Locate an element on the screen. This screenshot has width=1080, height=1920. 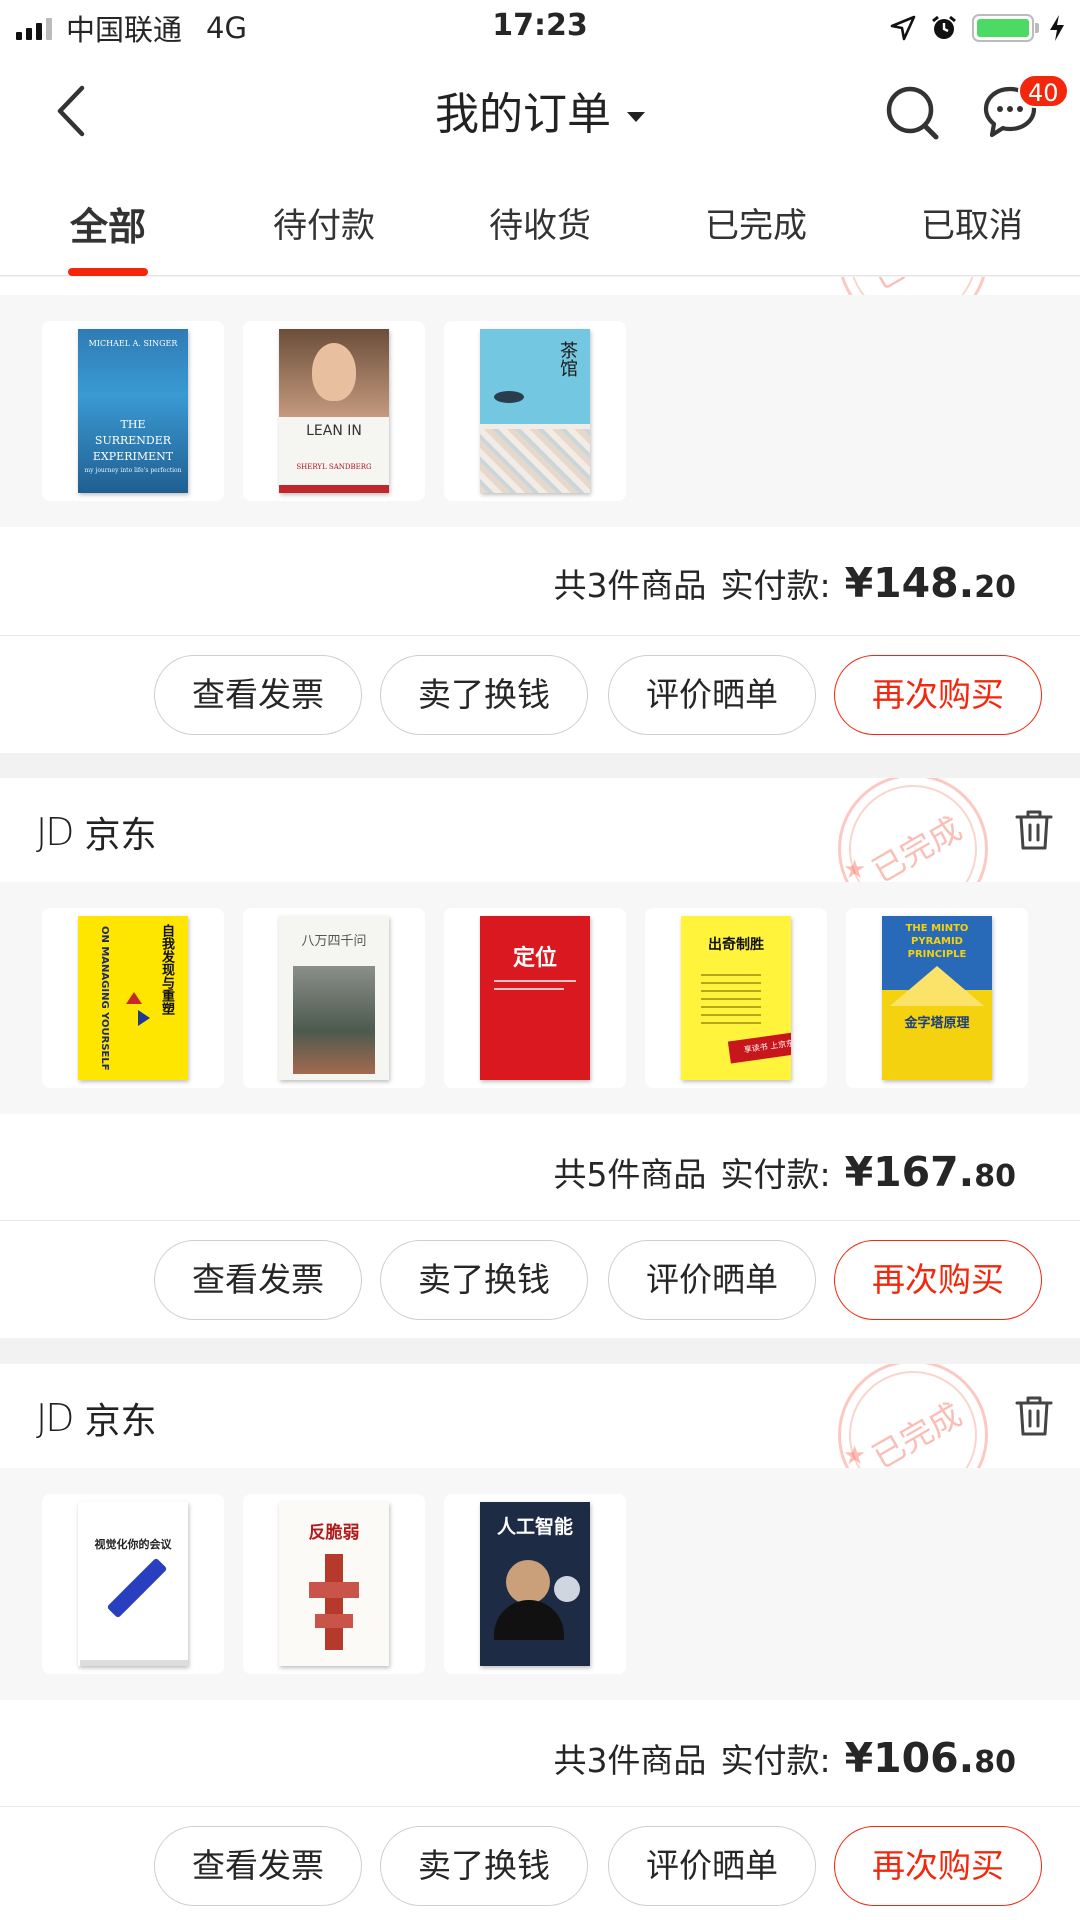
product-thumbnail: ON MANAGING YOURSELF 自我发现与重塑 is located at coordinates (133, 998).